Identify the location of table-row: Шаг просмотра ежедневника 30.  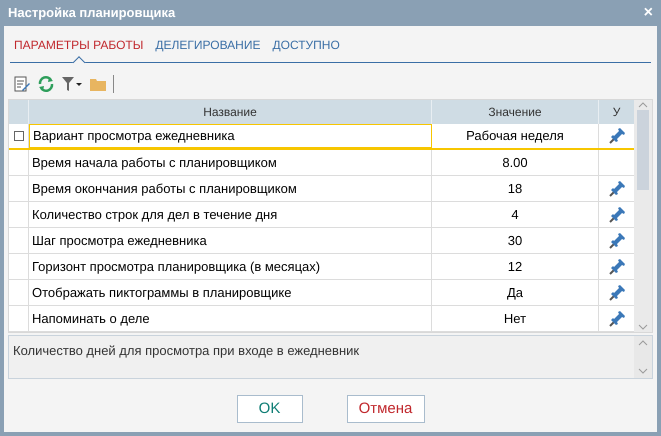
(321, 241).